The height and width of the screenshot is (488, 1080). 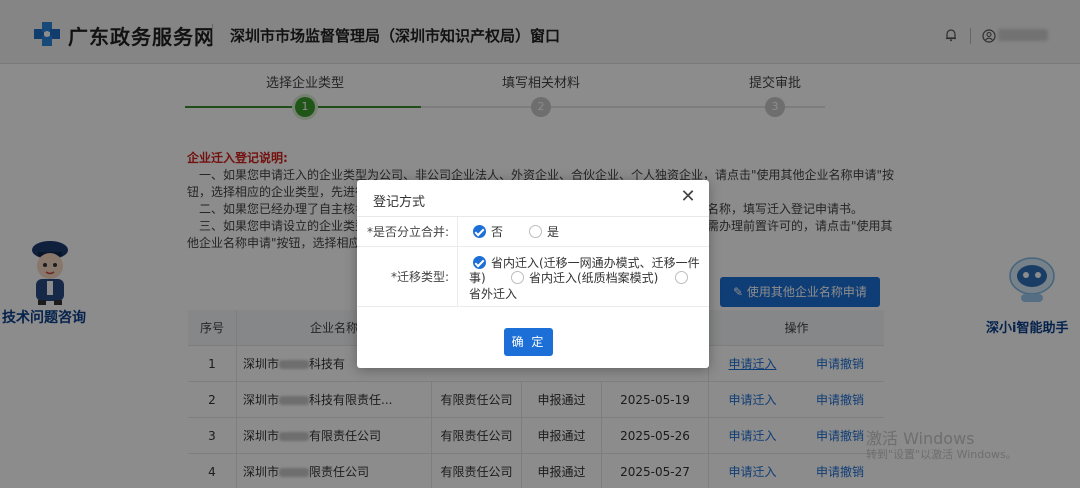 I want to click on migration-type-label: *迁移类型:, so click(x=407, y=276).